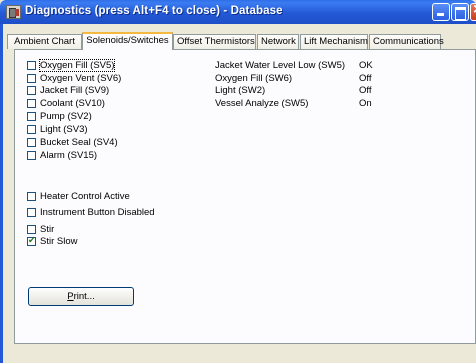  What do you see at coordinates (72, 103) in the screenshot?
I see `checkbox-label: Coolant (SV10)` at bounding box center [72, 103].